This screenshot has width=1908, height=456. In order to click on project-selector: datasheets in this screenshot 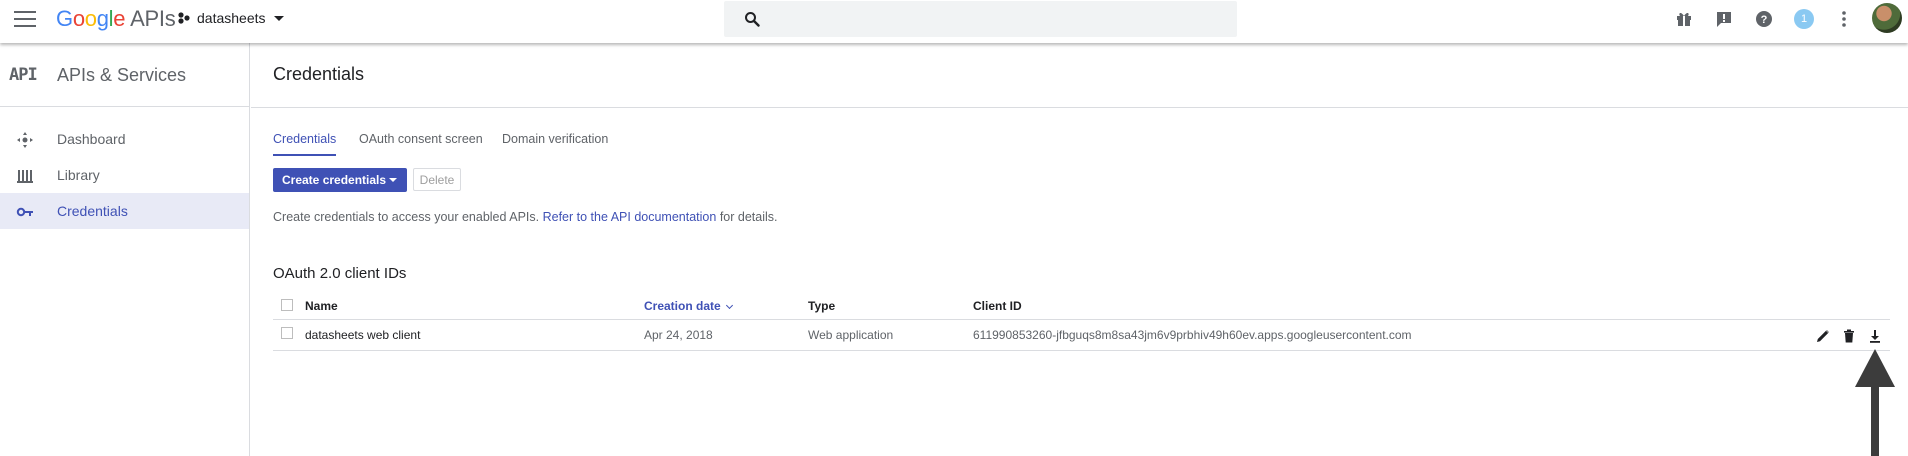, I will do `click(230, 18)`.